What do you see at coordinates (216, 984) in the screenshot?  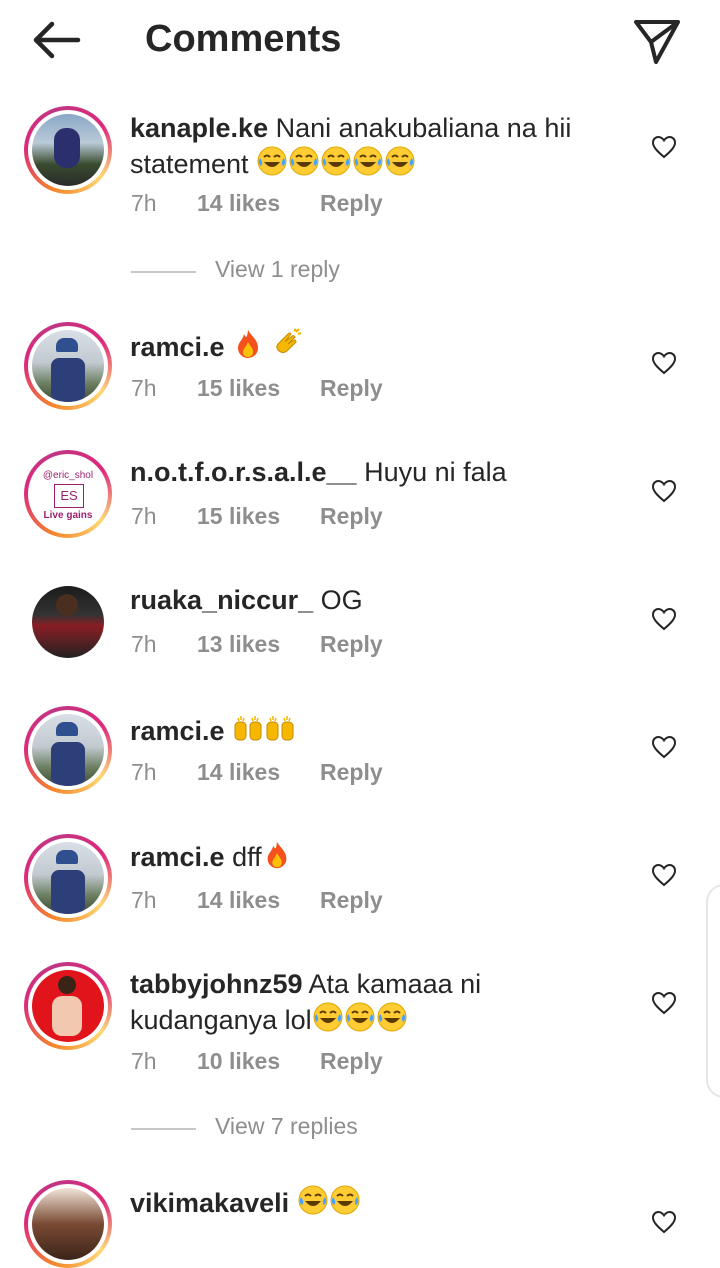 I see `comment-username: tabbyjohnz59` at bounding box center [216, 984].